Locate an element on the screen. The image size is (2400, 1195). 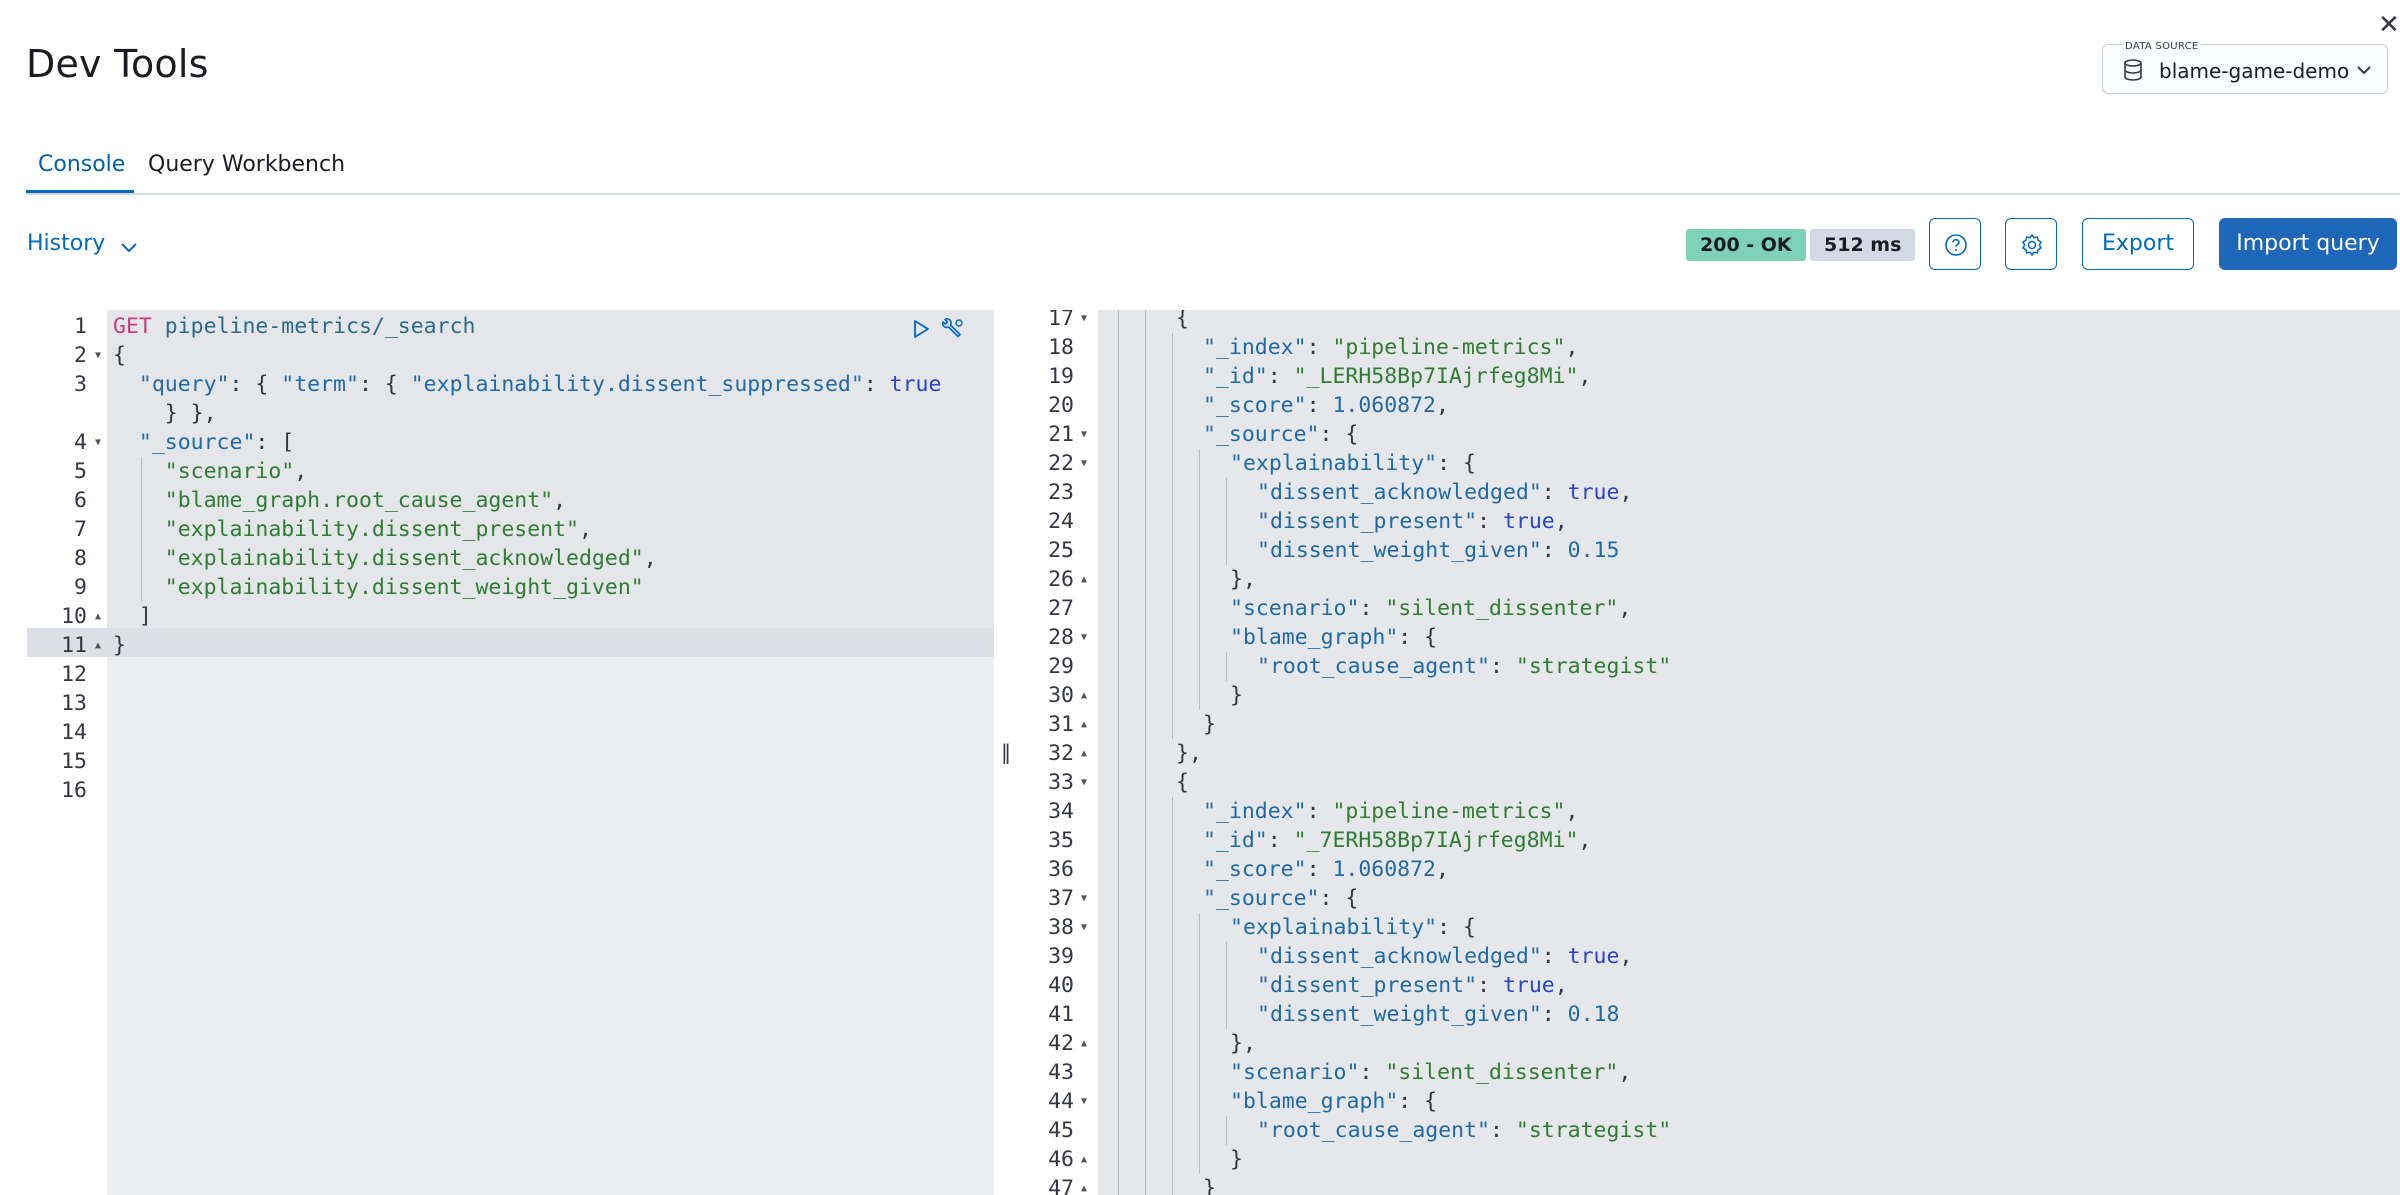
line-number: 45 is located at coordinates (1061, 1130).